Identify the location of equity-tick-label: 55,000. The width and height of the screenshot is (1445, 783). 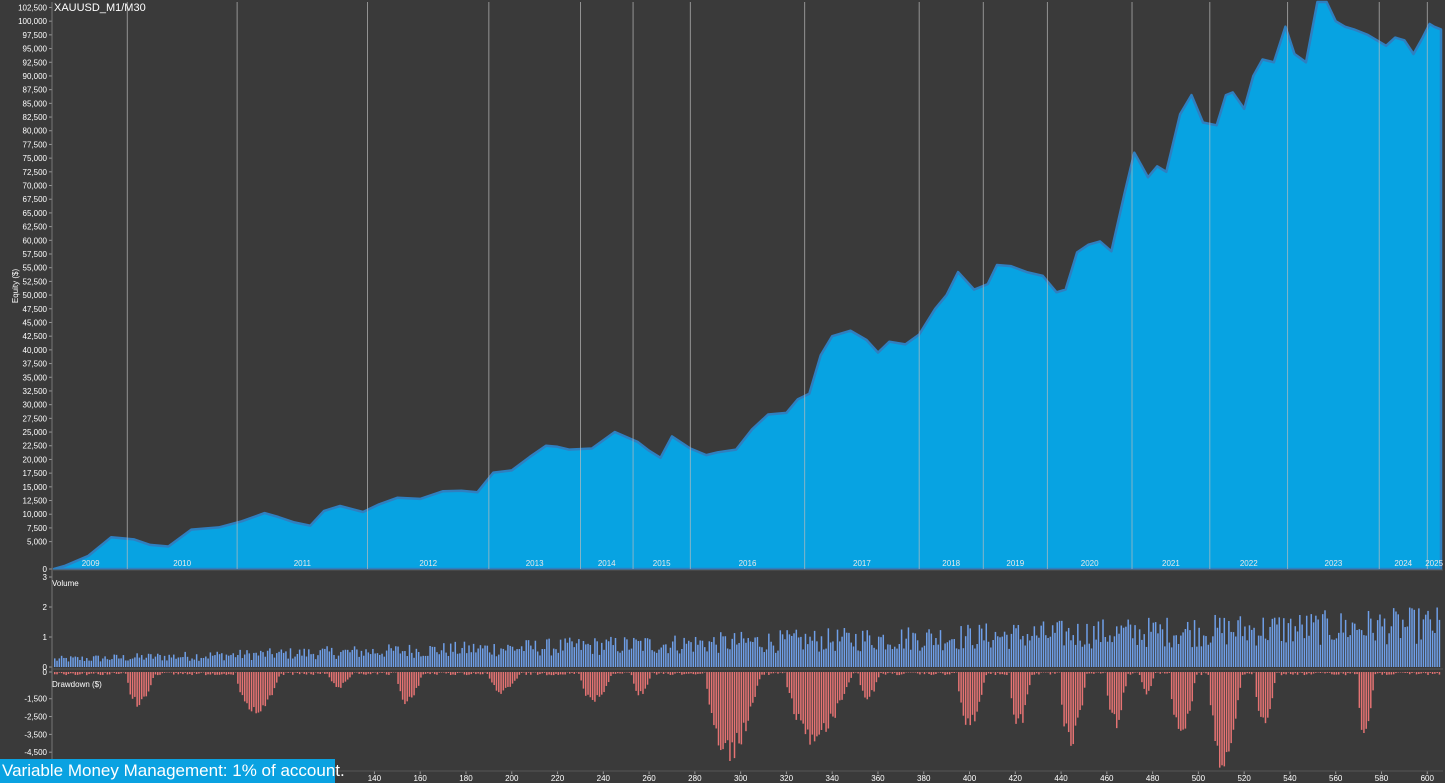
(35, 268).